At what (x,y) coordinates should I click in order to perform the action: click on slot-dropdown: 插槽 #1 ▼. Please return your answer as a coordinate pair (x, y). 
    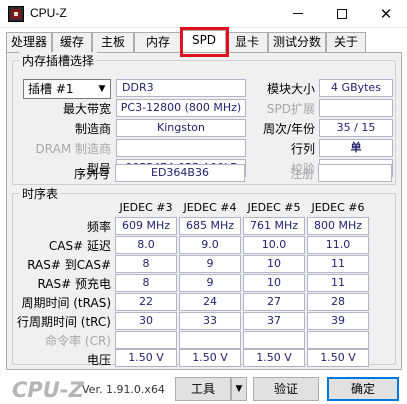
    Looking at the image, I should click on (67, 89).